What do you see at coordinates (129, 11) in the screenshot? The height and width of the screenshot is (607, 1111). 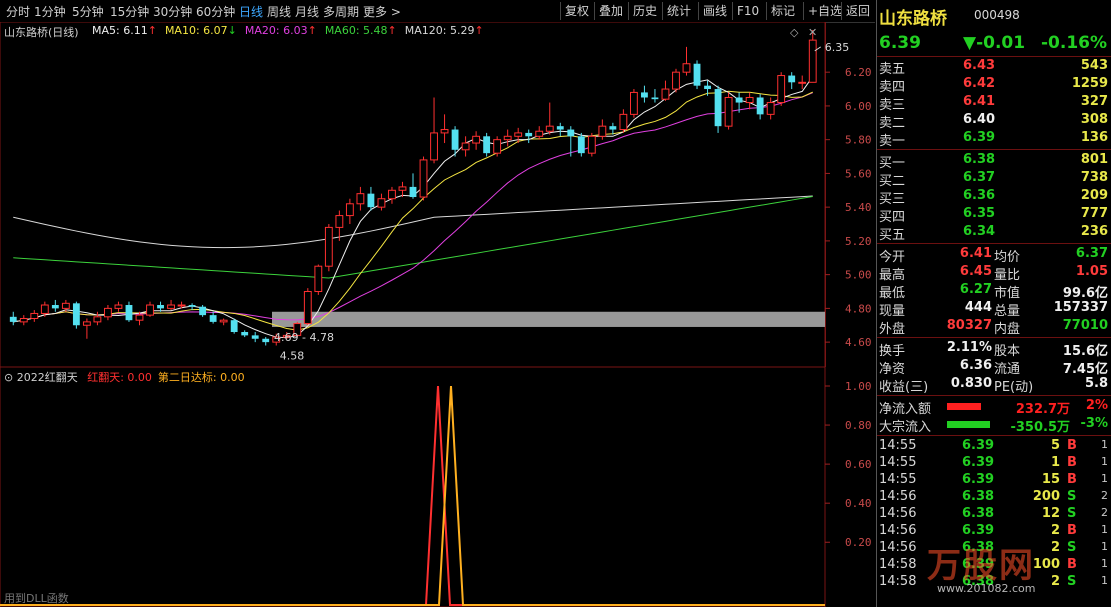 I see `period-tab-3: 15分钟` at bounding box center [129, 11].